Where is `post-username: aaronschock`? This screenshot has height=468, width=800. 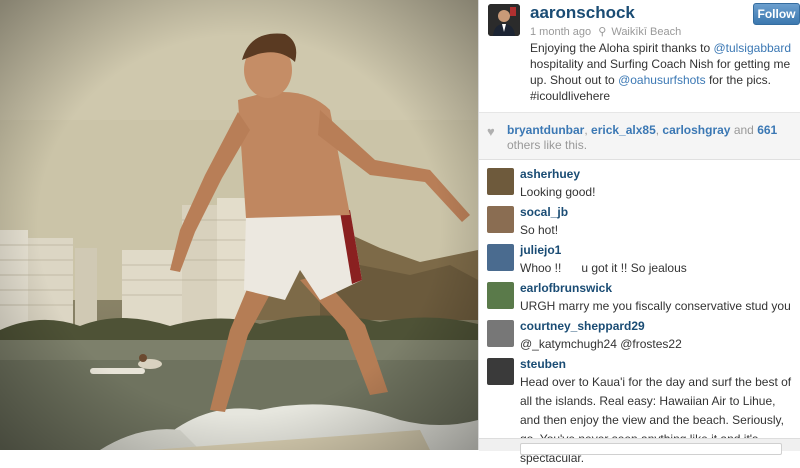
post-username: aaronschock is located at coordinates (582, 13).